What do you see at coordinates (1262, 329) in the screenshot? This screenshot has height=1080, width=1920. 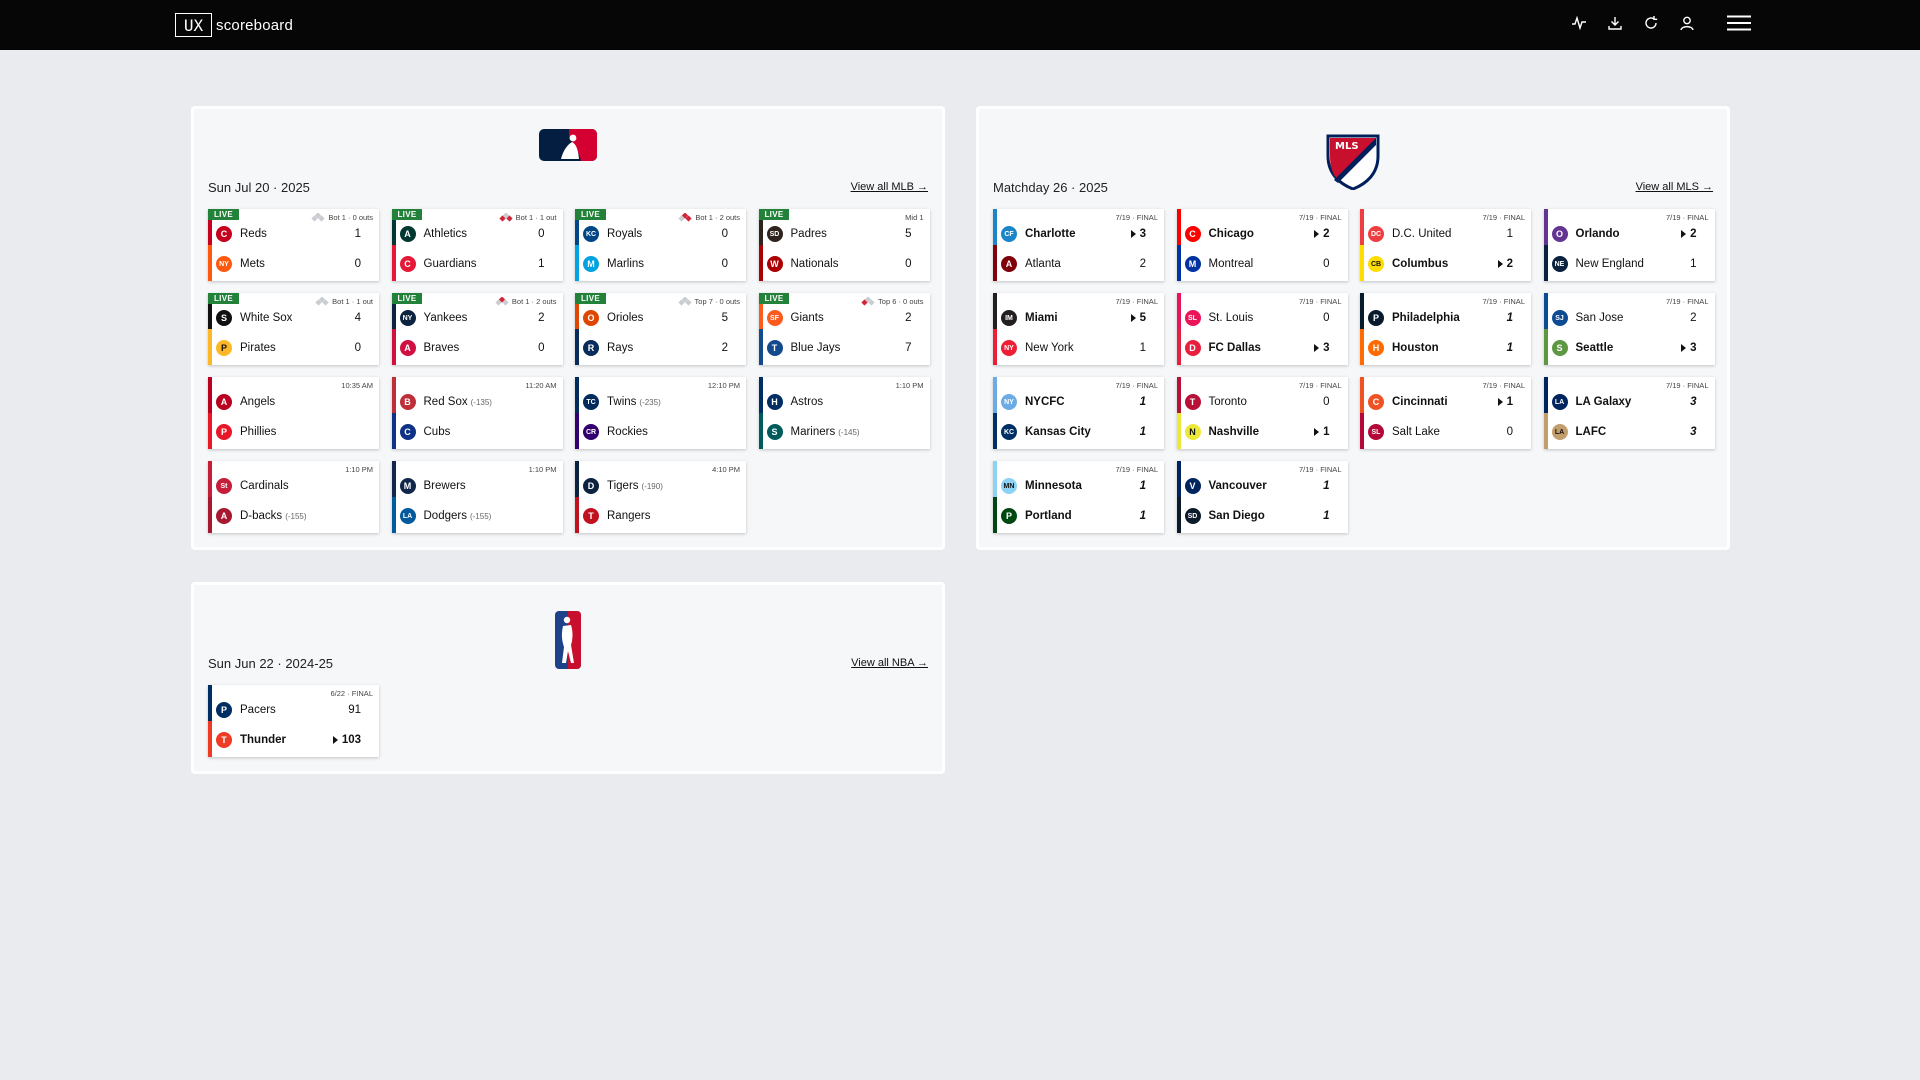 I see `game-card: 7/19 · FINAL SL St. Louis 0 D FC Dallas 3` at bounding box center [1262, 329].